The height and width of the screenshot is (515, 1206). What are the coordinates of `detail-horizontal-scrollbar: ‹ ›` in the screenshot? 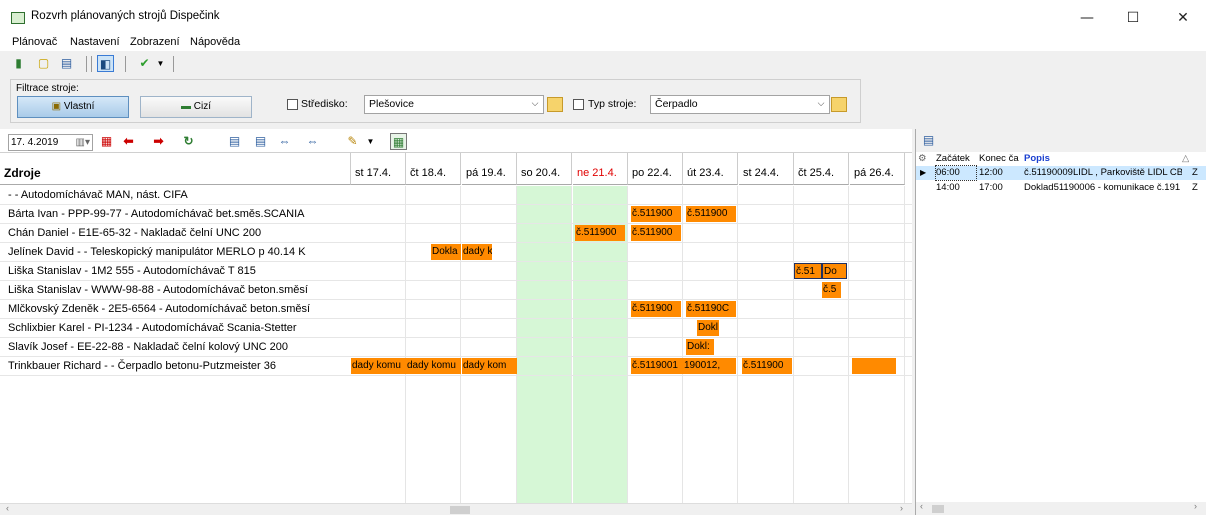 It's located at (1061, 508).